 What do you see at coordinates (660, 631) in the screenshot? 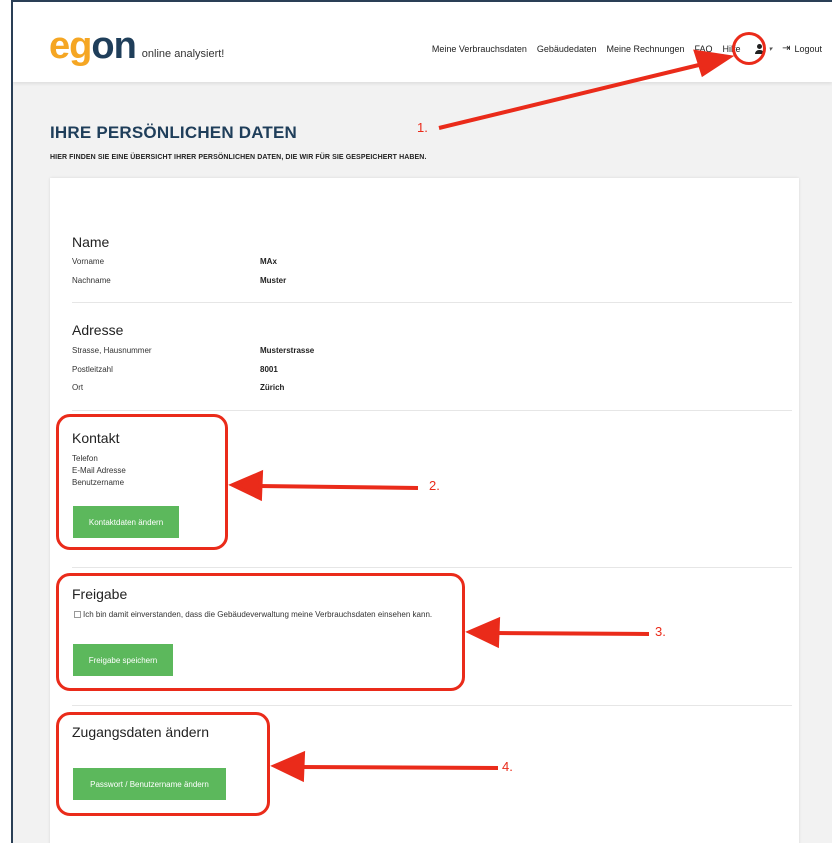
I see `annotation-label-3: 3.` at bounding box center [660, 631].